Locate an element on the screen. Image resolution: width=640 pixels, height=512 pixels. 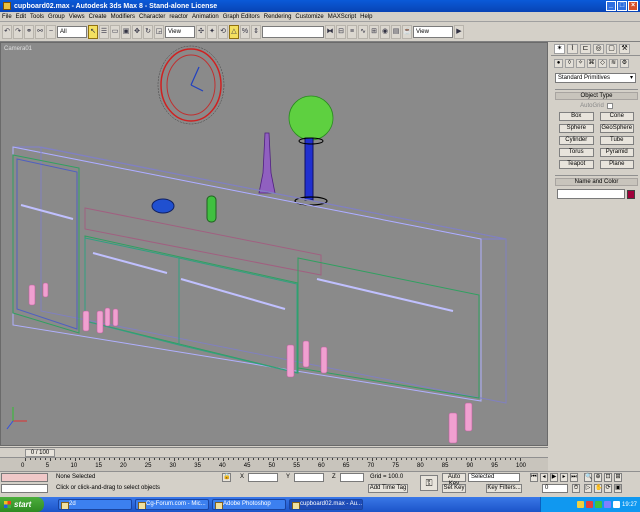
set-key-button: Set Key is located at coordinates (454, 488).